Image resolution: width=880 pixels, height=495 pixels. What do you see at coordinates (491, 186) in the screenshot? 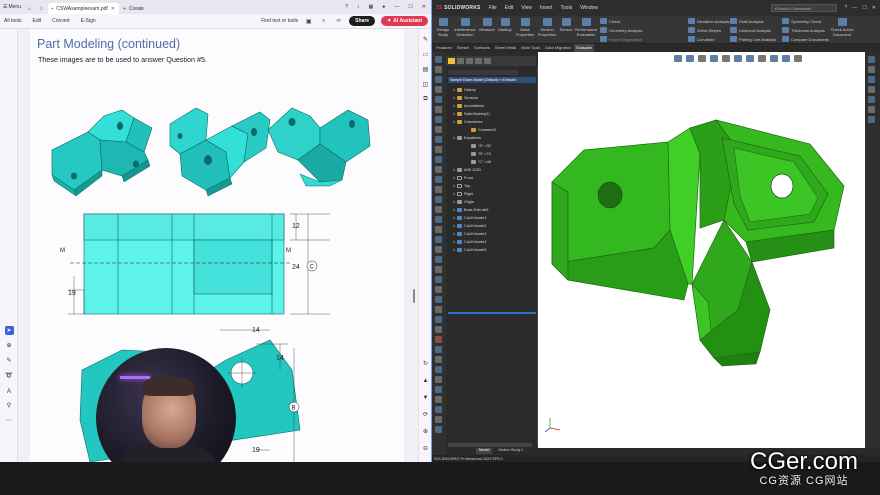
I see `tree-item: ▸ Top` at bounding box center [491, 186].